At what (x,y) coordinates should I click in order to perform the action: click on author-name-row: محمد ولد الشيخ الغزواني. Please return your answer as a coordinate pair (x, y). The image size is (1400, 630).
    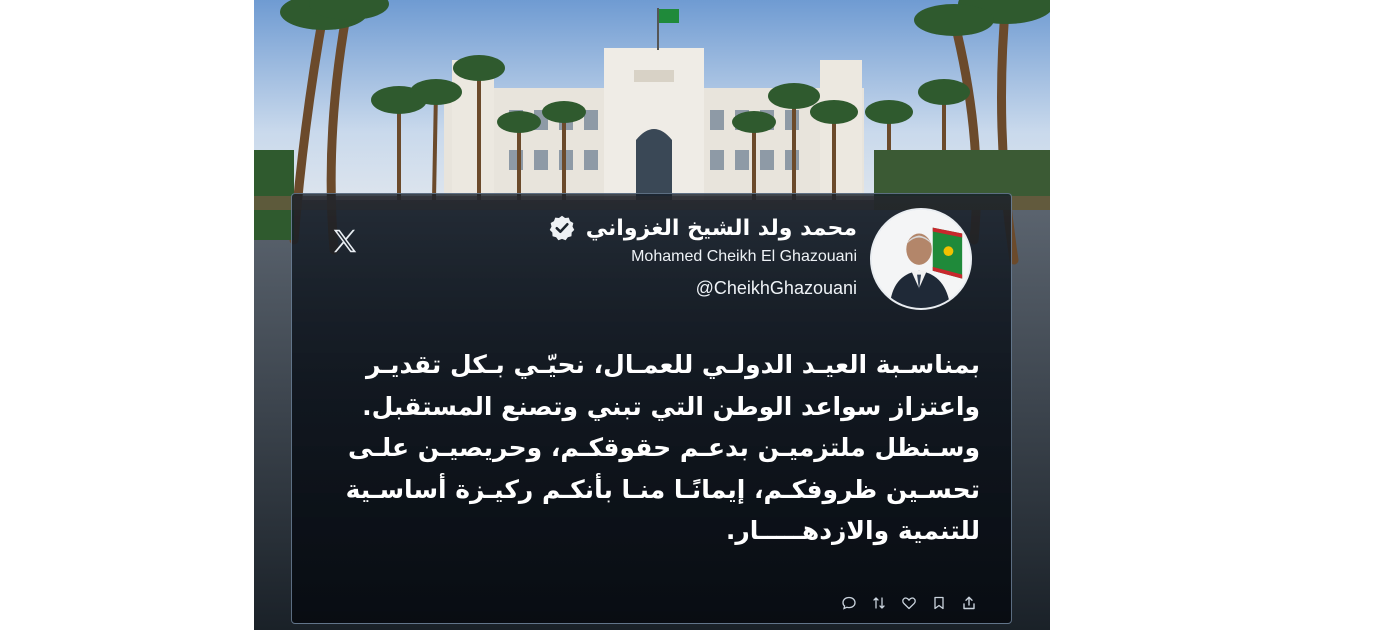
    Looking at the image, I should click on (702, 228).